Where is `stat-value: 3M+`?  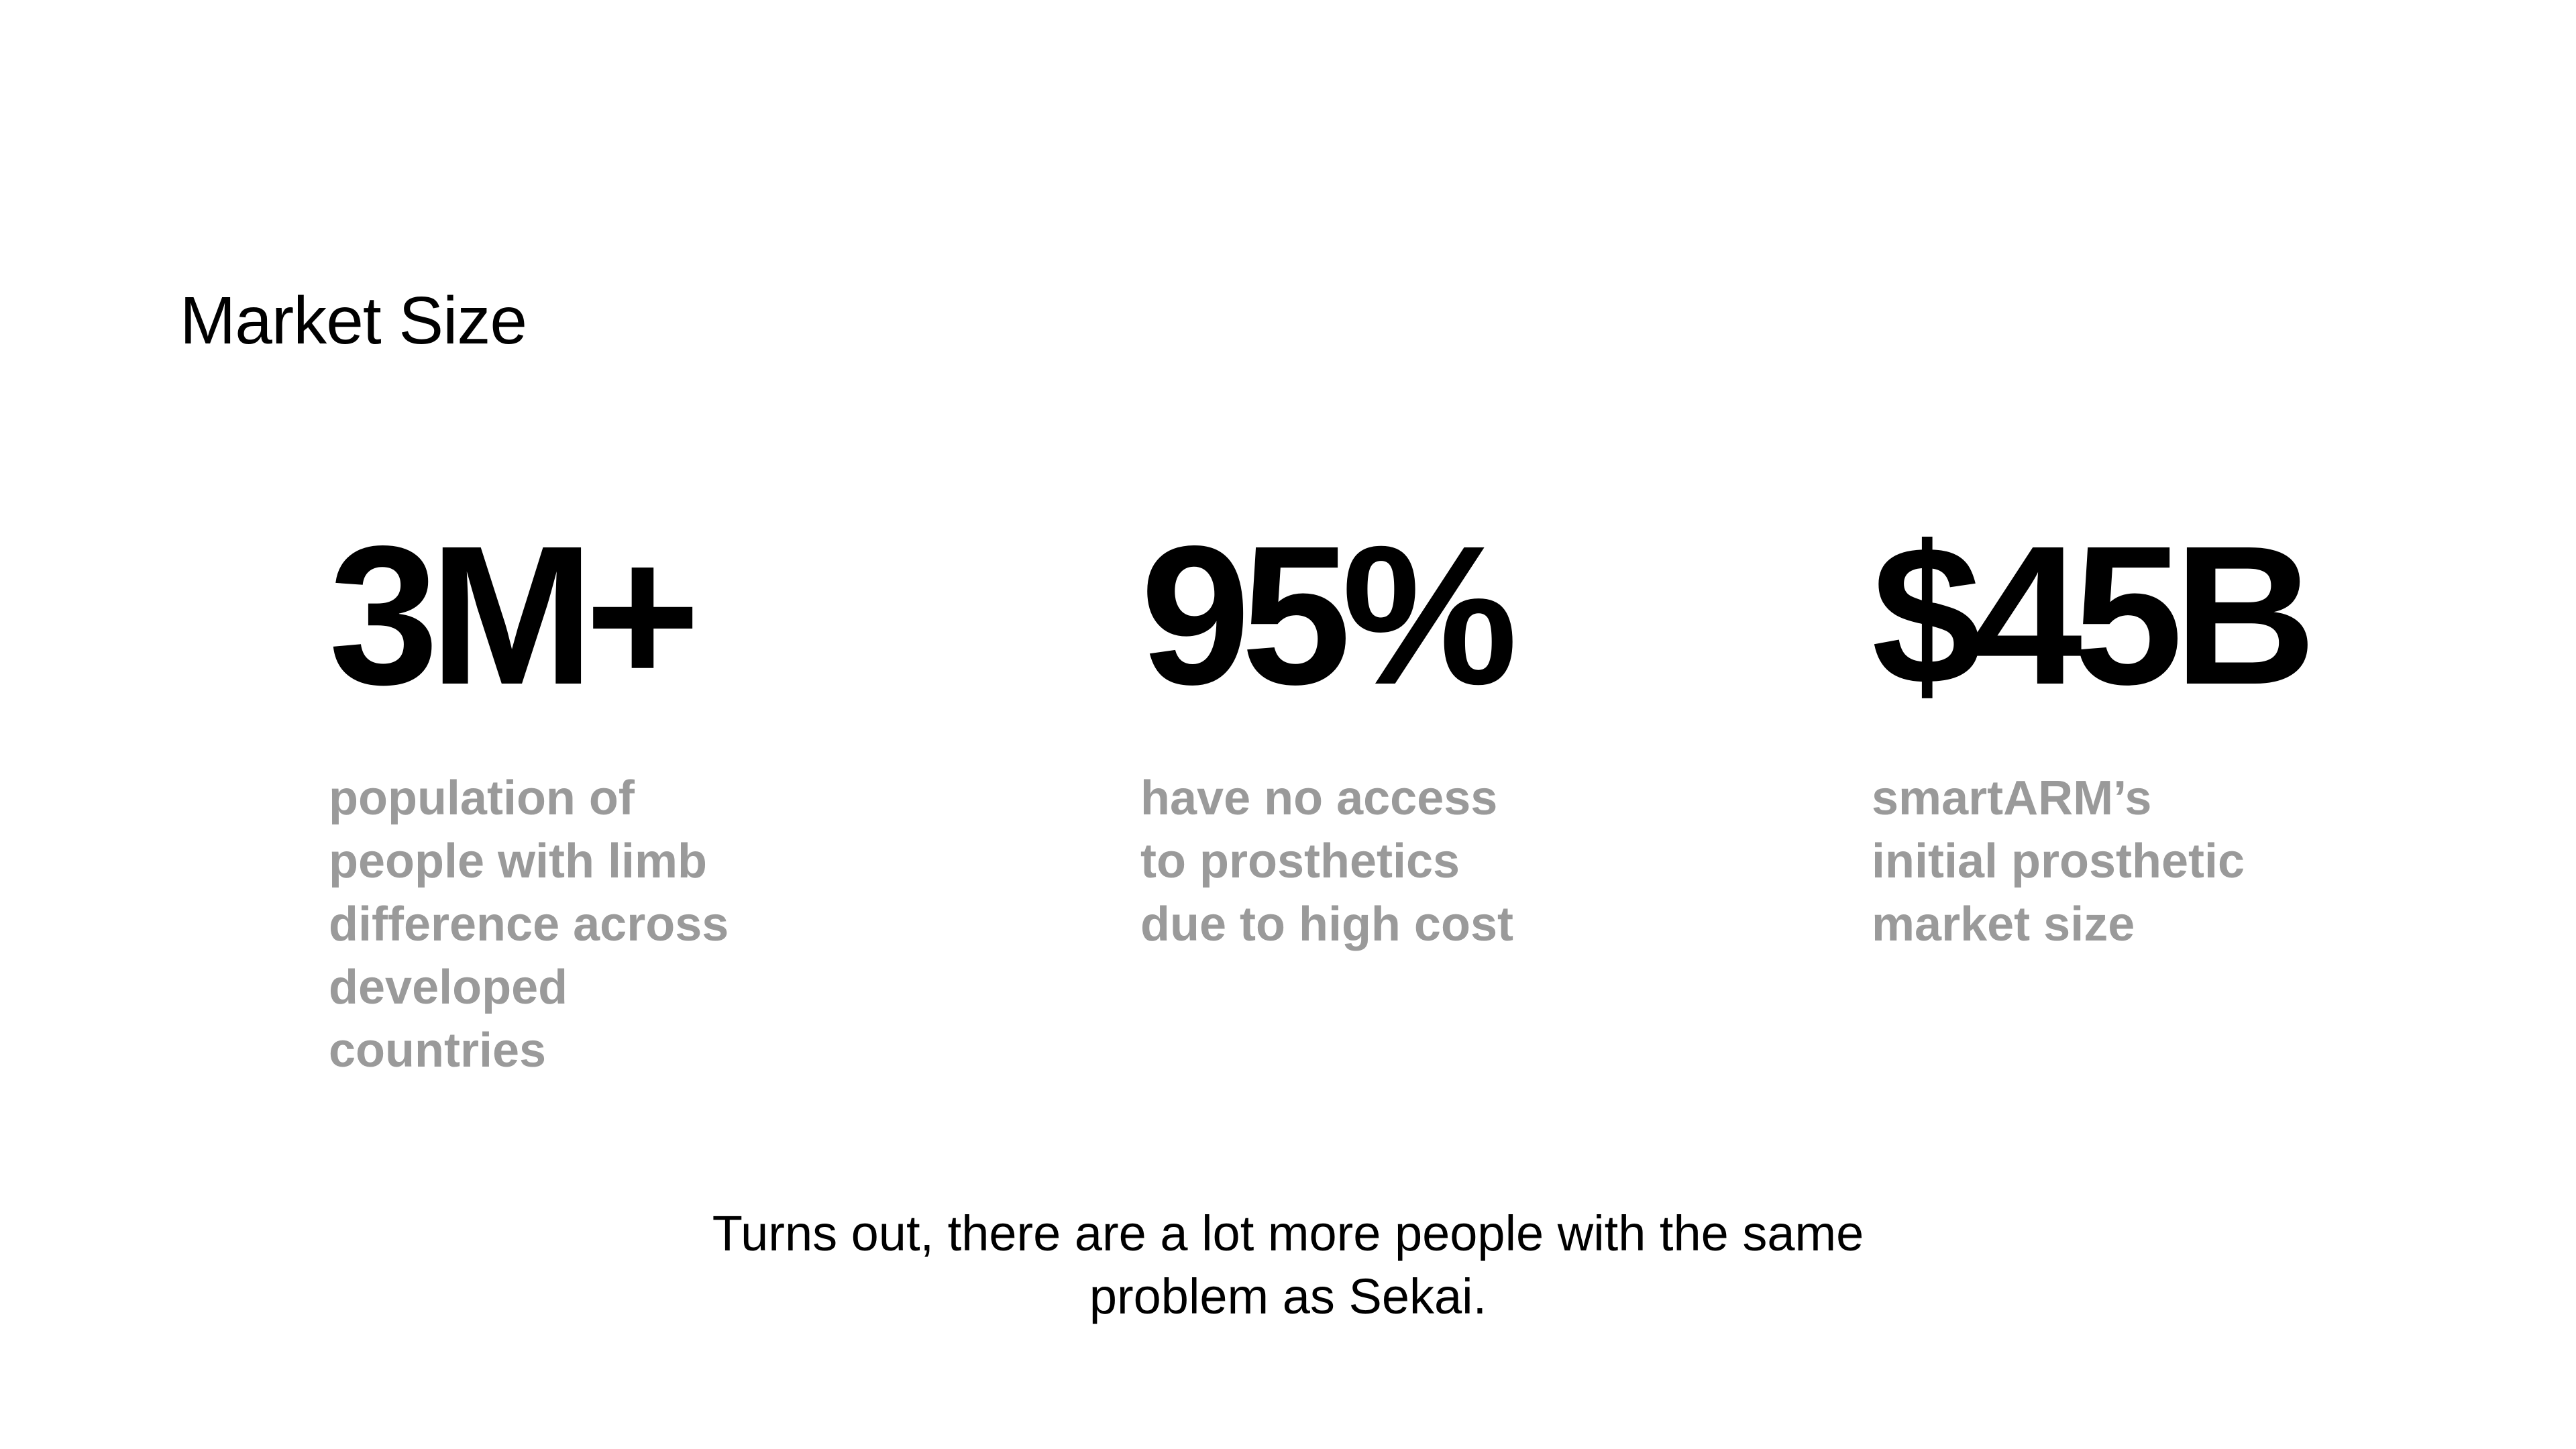
stat-value: 3M+ is located at coordinates (514, 615).